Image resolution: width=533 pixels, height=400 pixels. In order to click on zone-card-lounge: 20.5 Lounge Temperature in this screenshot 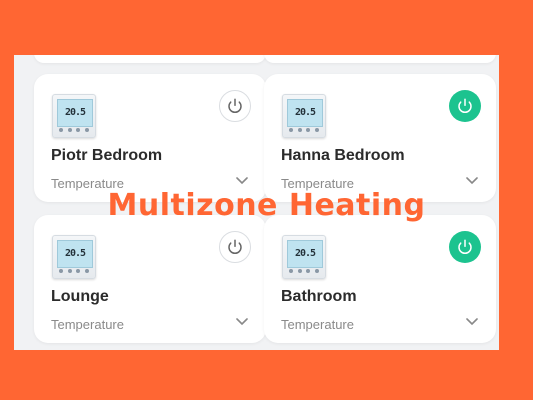, I will do `click(150, 279)`.